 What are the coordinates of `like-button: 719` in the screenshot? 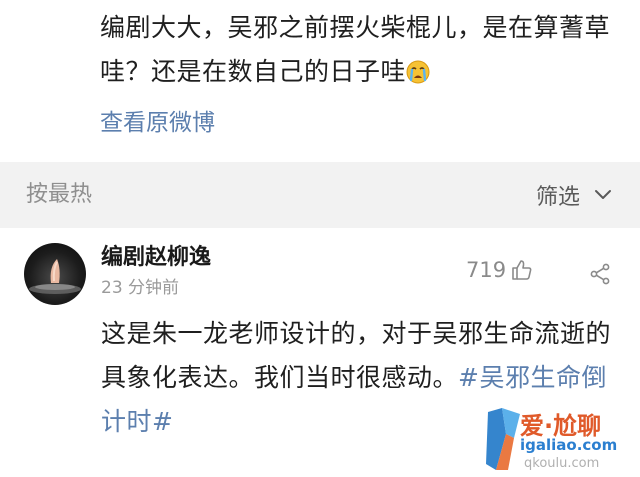 It's located at (500, 270).